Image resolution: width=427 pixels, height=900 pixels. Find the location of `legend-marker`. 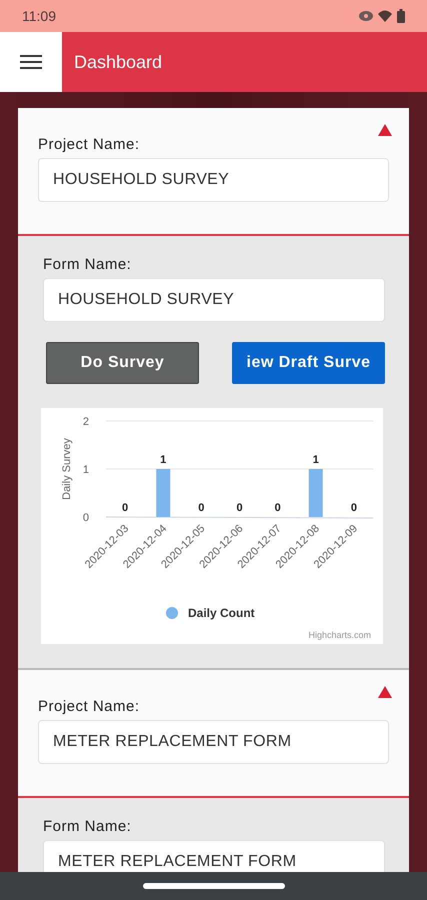

legend-marker is located at coordinates (172, 613).